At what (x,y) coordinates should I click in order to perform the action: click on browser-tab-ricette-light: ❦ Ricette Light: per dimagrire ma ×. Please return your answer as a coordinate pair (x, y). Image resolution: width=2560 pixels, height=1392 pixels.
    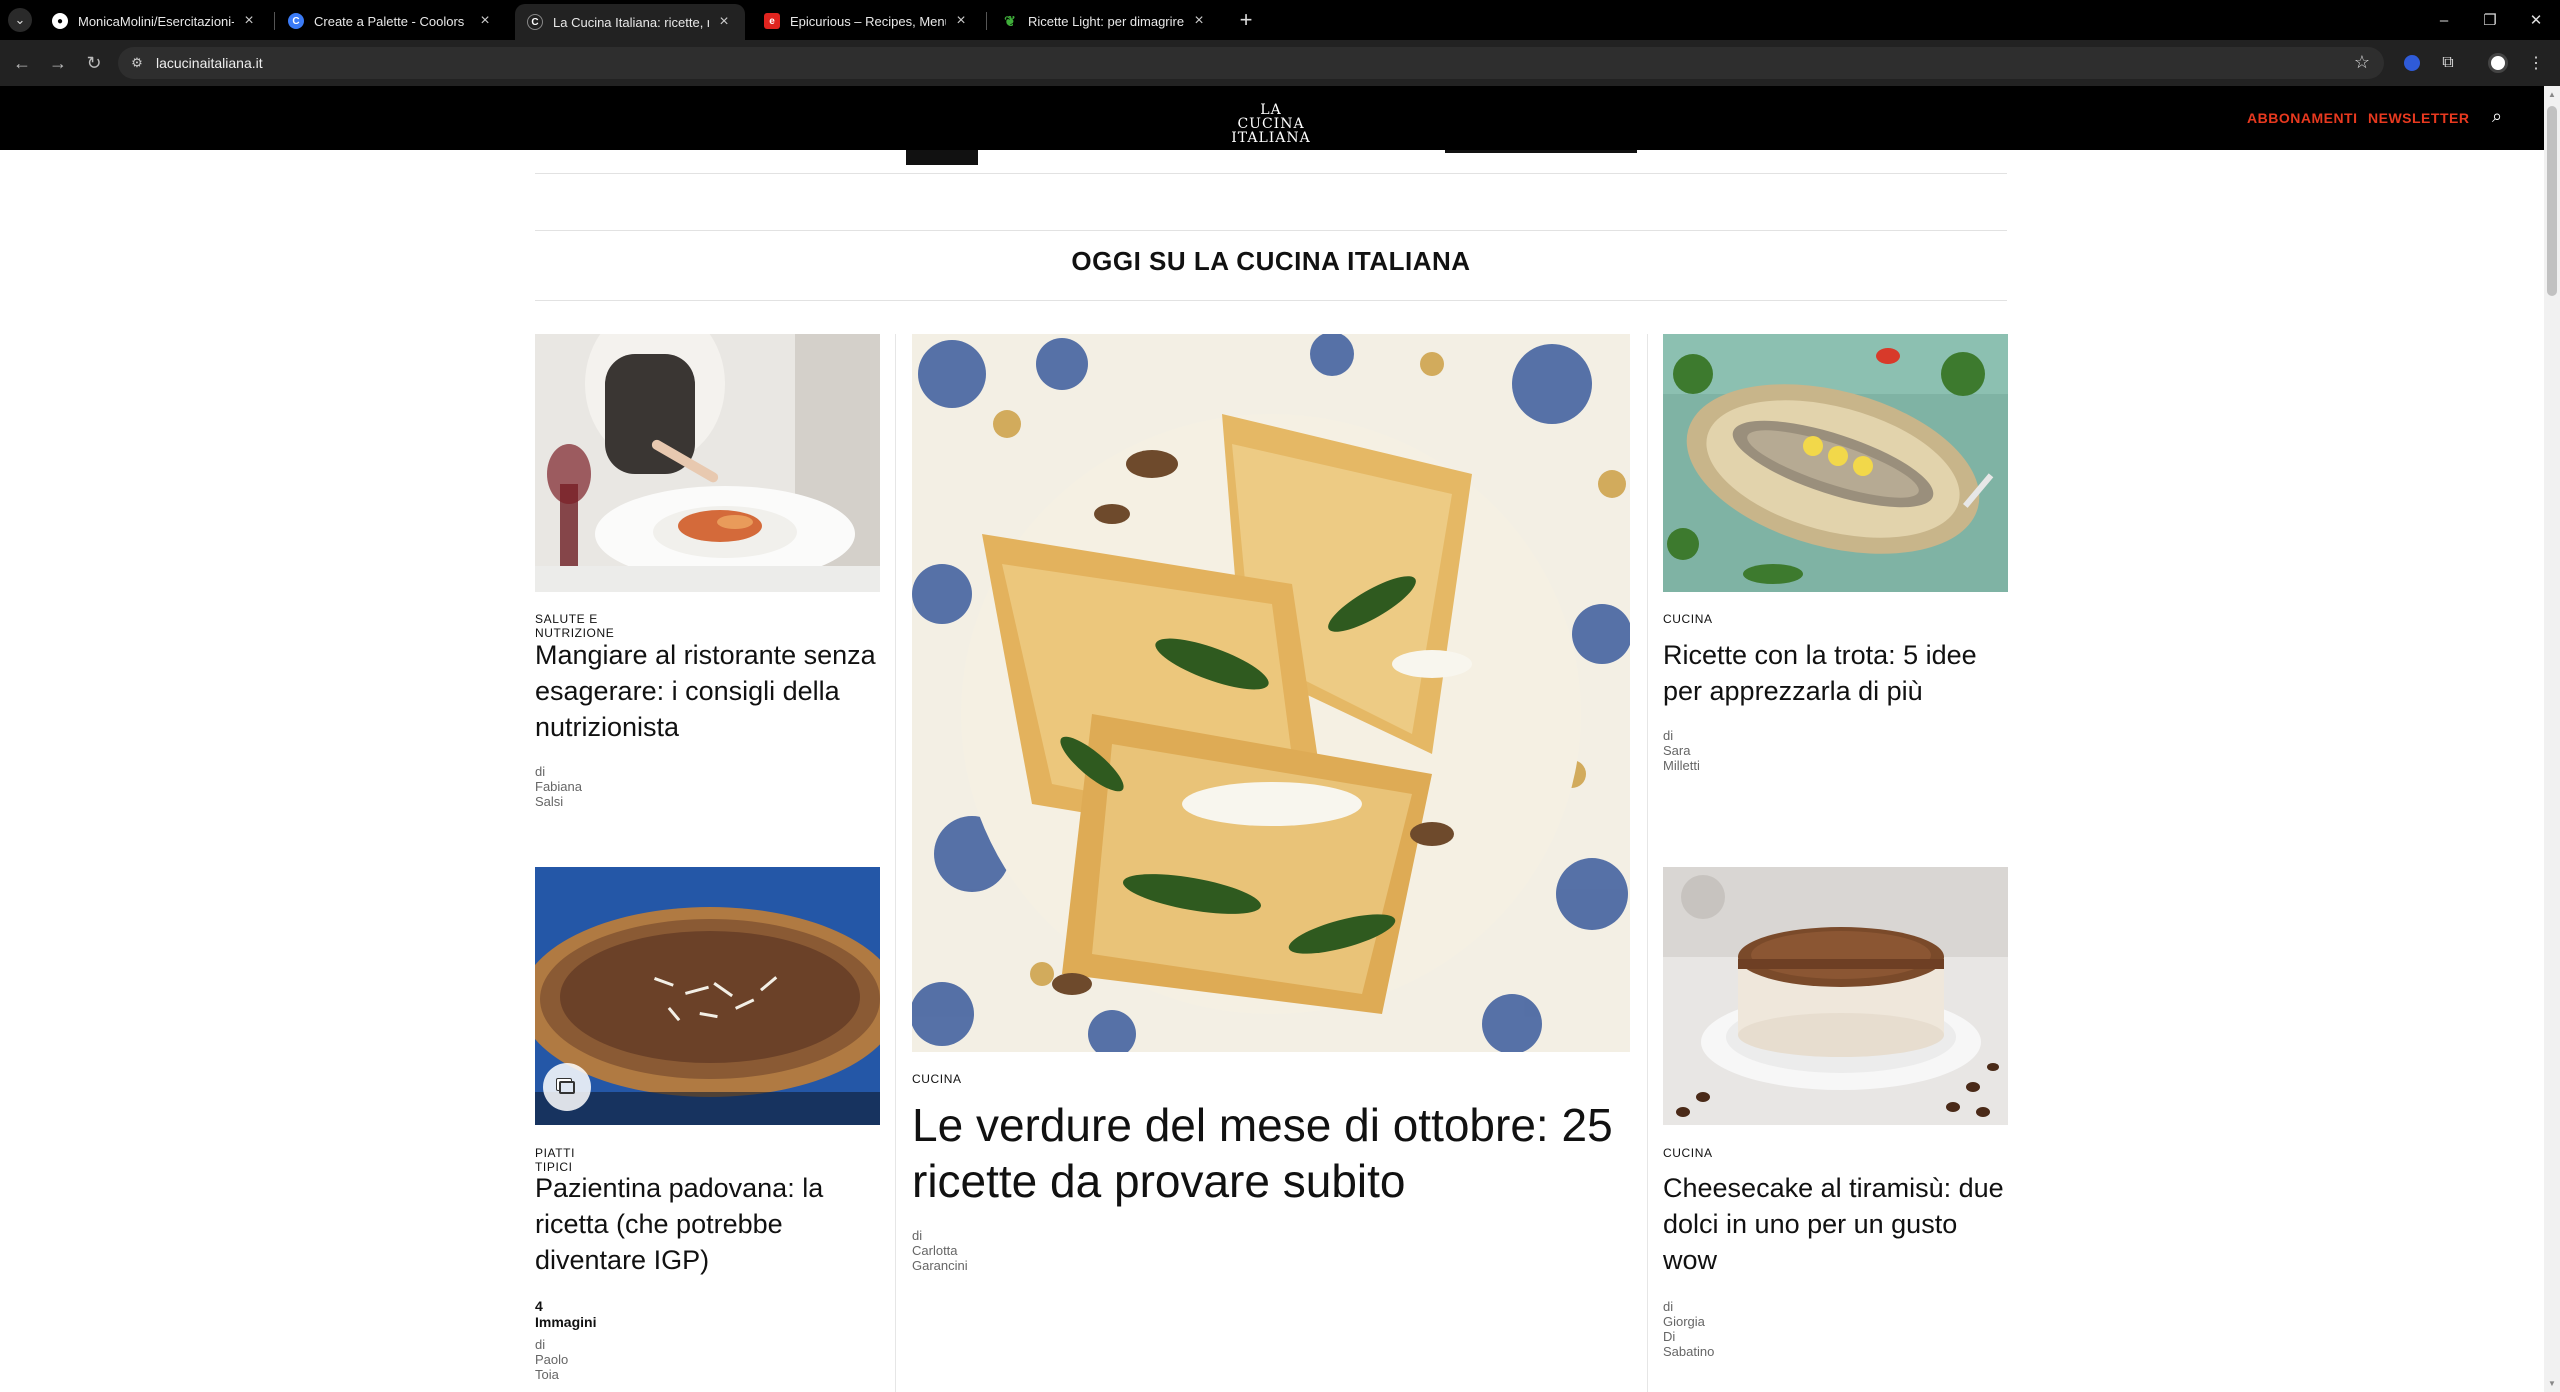
    Looking at the image, I should click on (1105, 21).